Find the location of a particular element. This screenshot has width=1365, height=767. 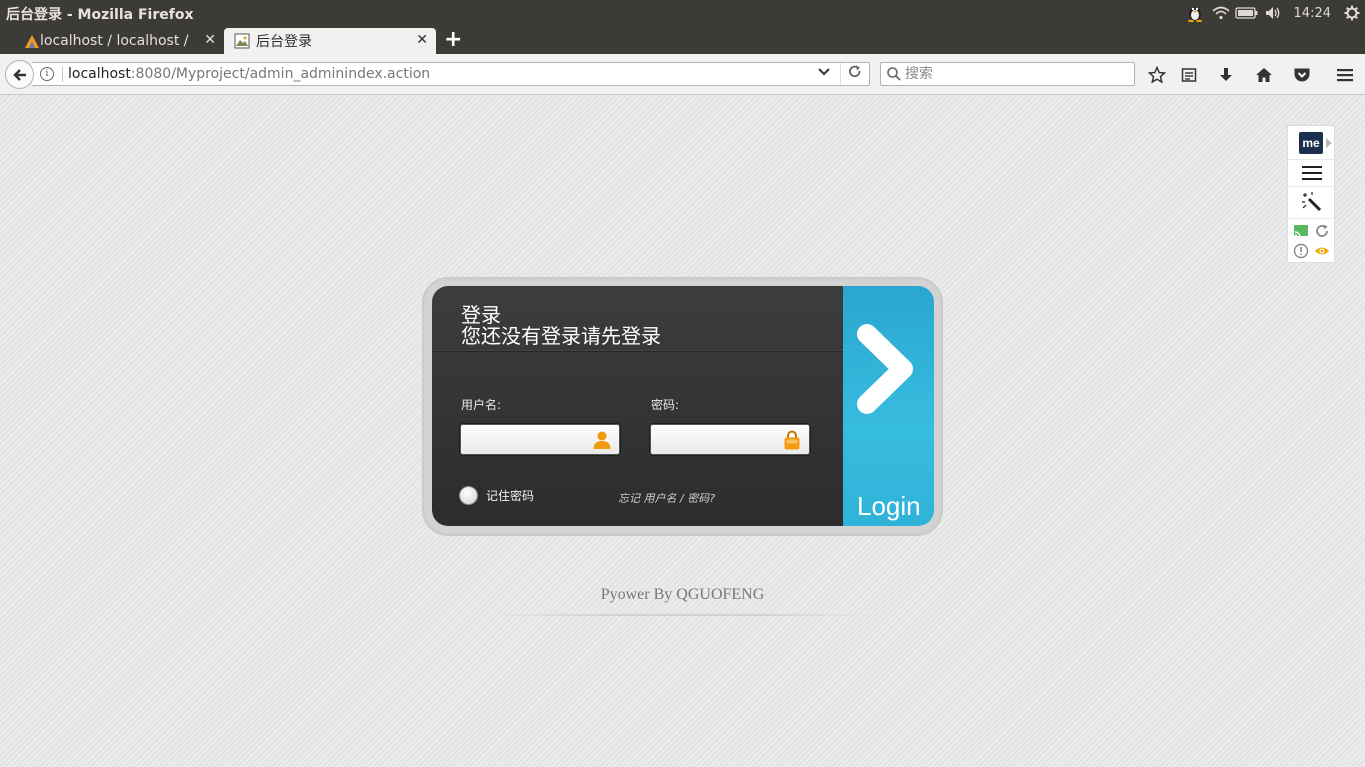

lock-icon is located at coordinates (792, 440).